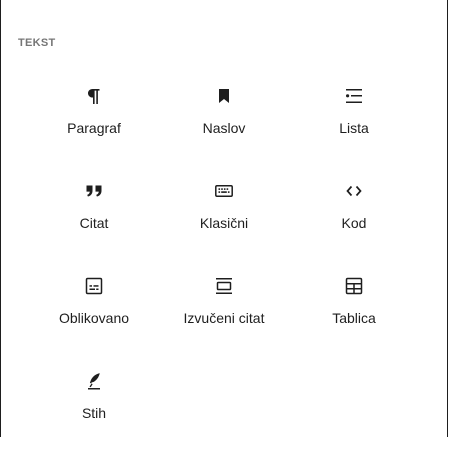 Image resolution: width=451 pixels, height=454 pixels. What do you see at coordinates (354, 223) in the screenshot?
I see `block-label: Kod` at bounding box center [354, 223].